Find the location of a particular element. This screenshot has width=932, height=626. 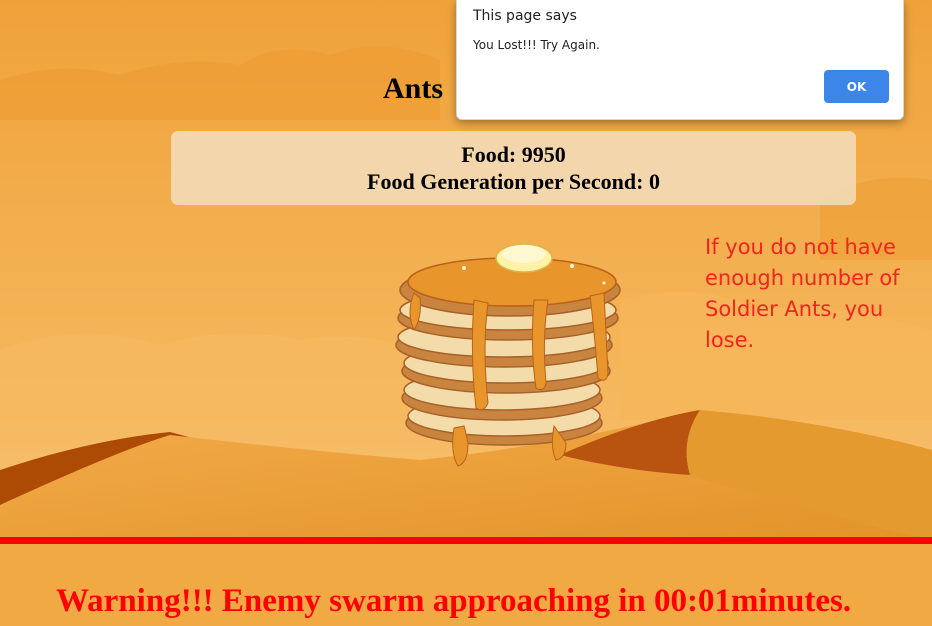

food-counter: Food: 9950 is located at coordinates (513, 154).